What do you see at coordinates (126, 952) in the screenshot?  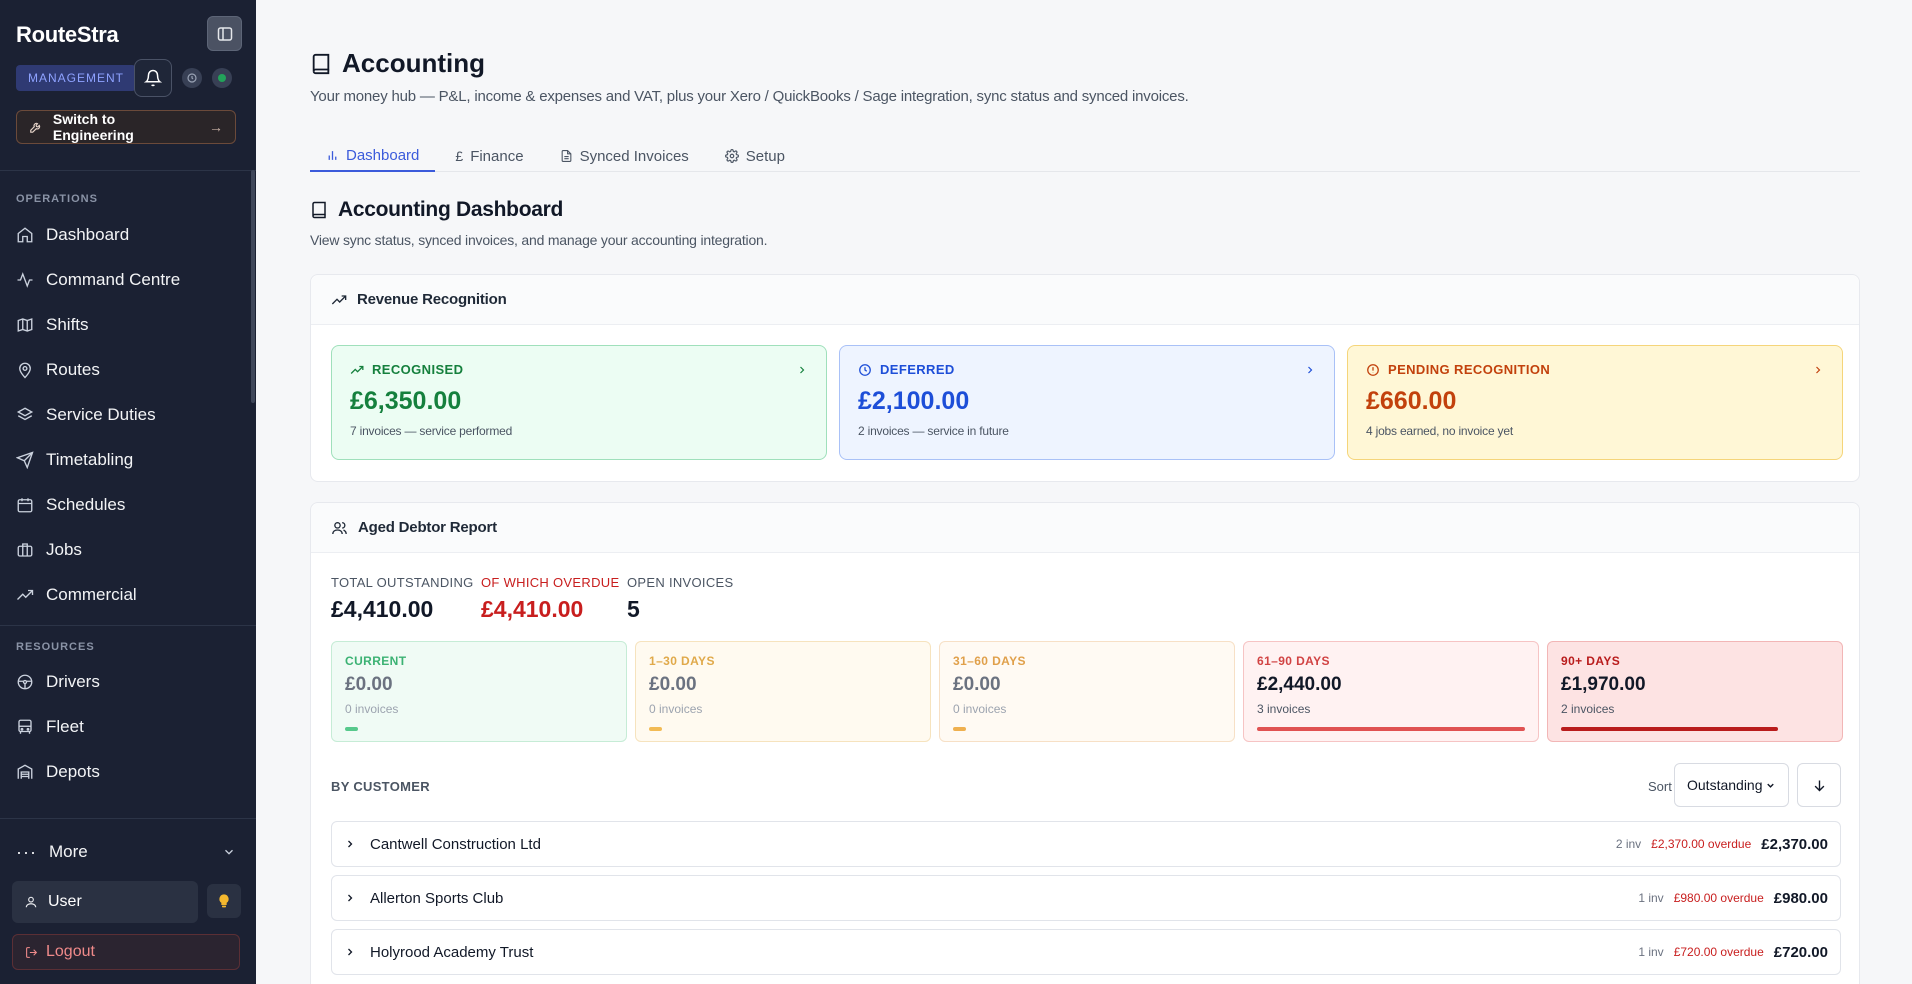 I see `logout-button: Logout` at bounding box center [126, 952].